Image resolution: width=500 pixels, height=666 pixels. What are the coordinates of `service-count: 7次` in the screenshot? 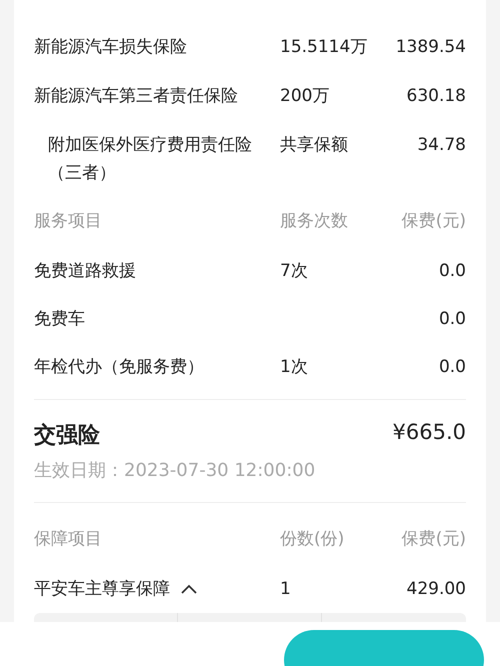 It's located at (294, 271).